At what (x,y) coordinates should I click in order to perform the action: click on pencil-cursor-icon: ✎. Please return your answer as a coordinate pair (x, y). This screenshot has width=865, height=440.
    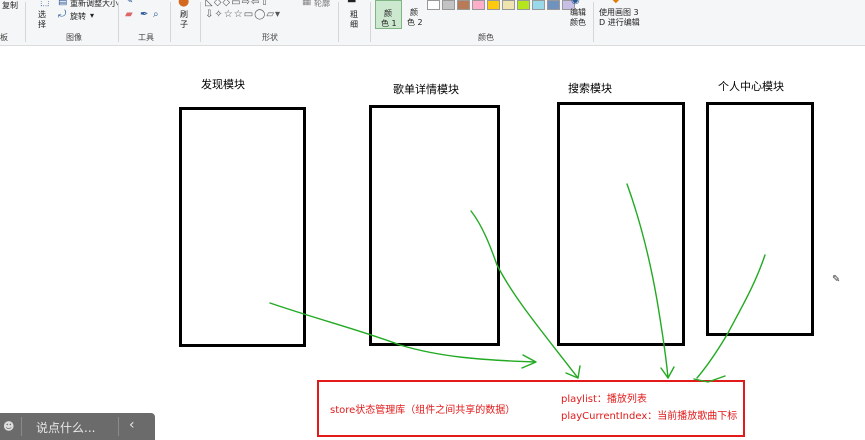
    Looking at the image, I should click on (836, 279).